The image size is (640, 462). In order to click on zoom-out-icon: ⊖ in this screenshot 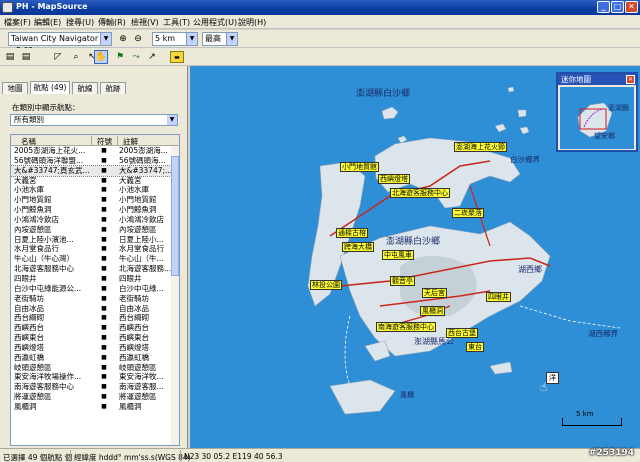, I will do `click(138, 39)`.